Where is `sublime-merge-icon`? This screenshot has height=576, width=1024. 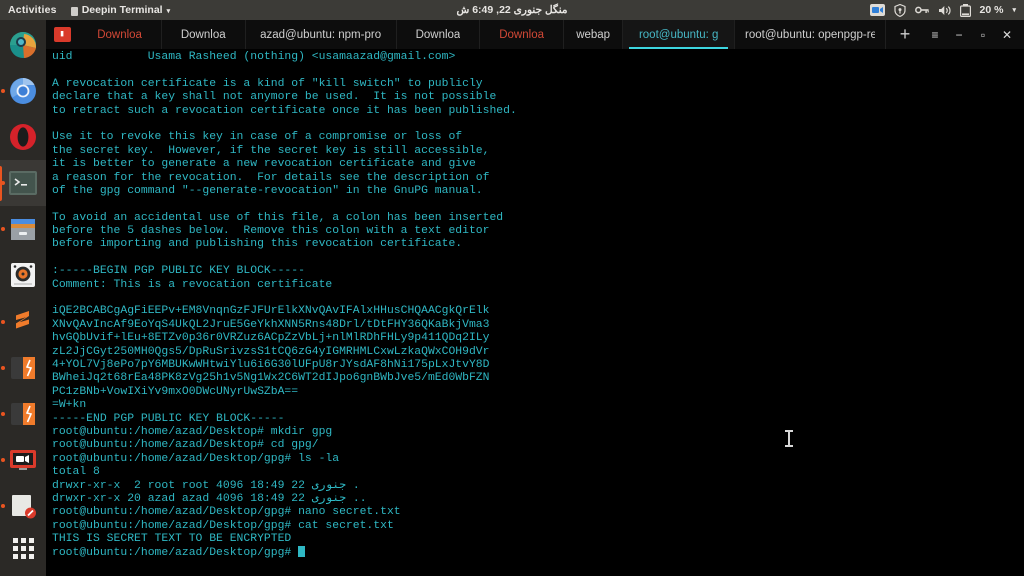 sublime-merge-icon is located at coordinates (23, 367).